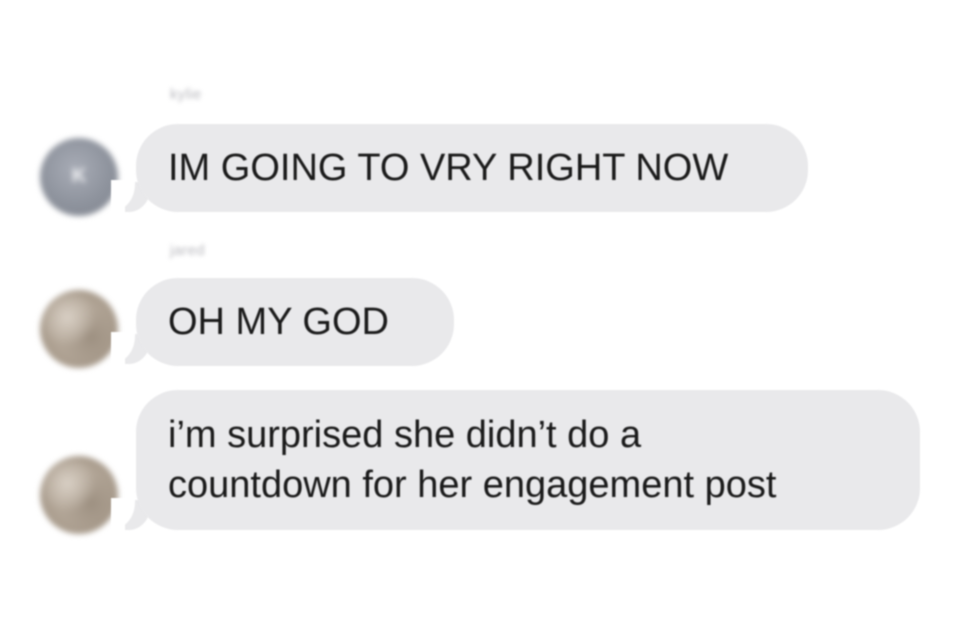 Image resolution: width=960 pixels, height=640 pixels. Describe the element at coordinates (186, 94) in the screenshot. I see `sender-name-label: kylie` at that location.